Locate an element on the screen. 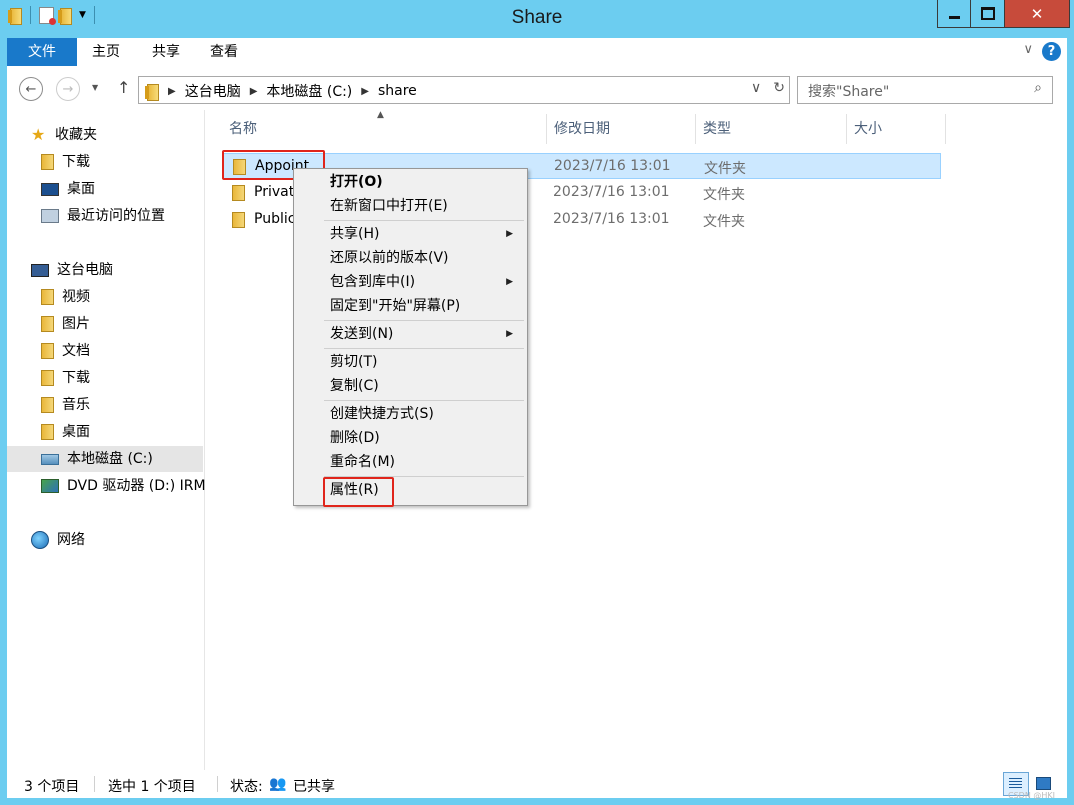  sidebar-item-pictures: 图片 is located at coordinates (65, 324).